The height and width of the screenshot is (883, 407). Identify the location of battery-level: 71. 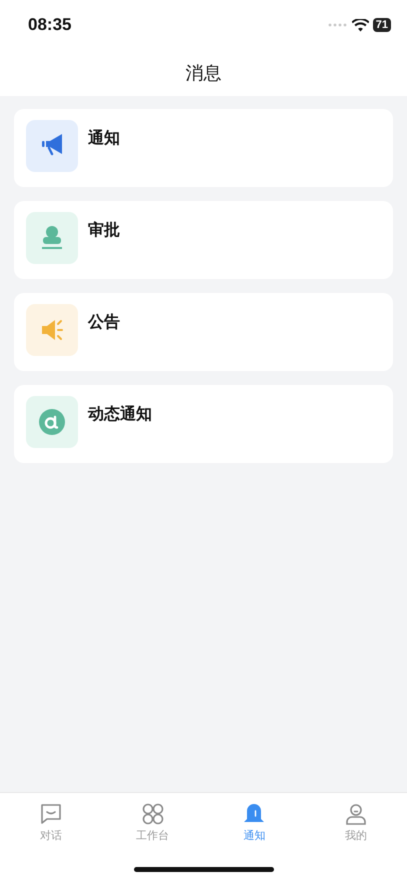
(381, 25).